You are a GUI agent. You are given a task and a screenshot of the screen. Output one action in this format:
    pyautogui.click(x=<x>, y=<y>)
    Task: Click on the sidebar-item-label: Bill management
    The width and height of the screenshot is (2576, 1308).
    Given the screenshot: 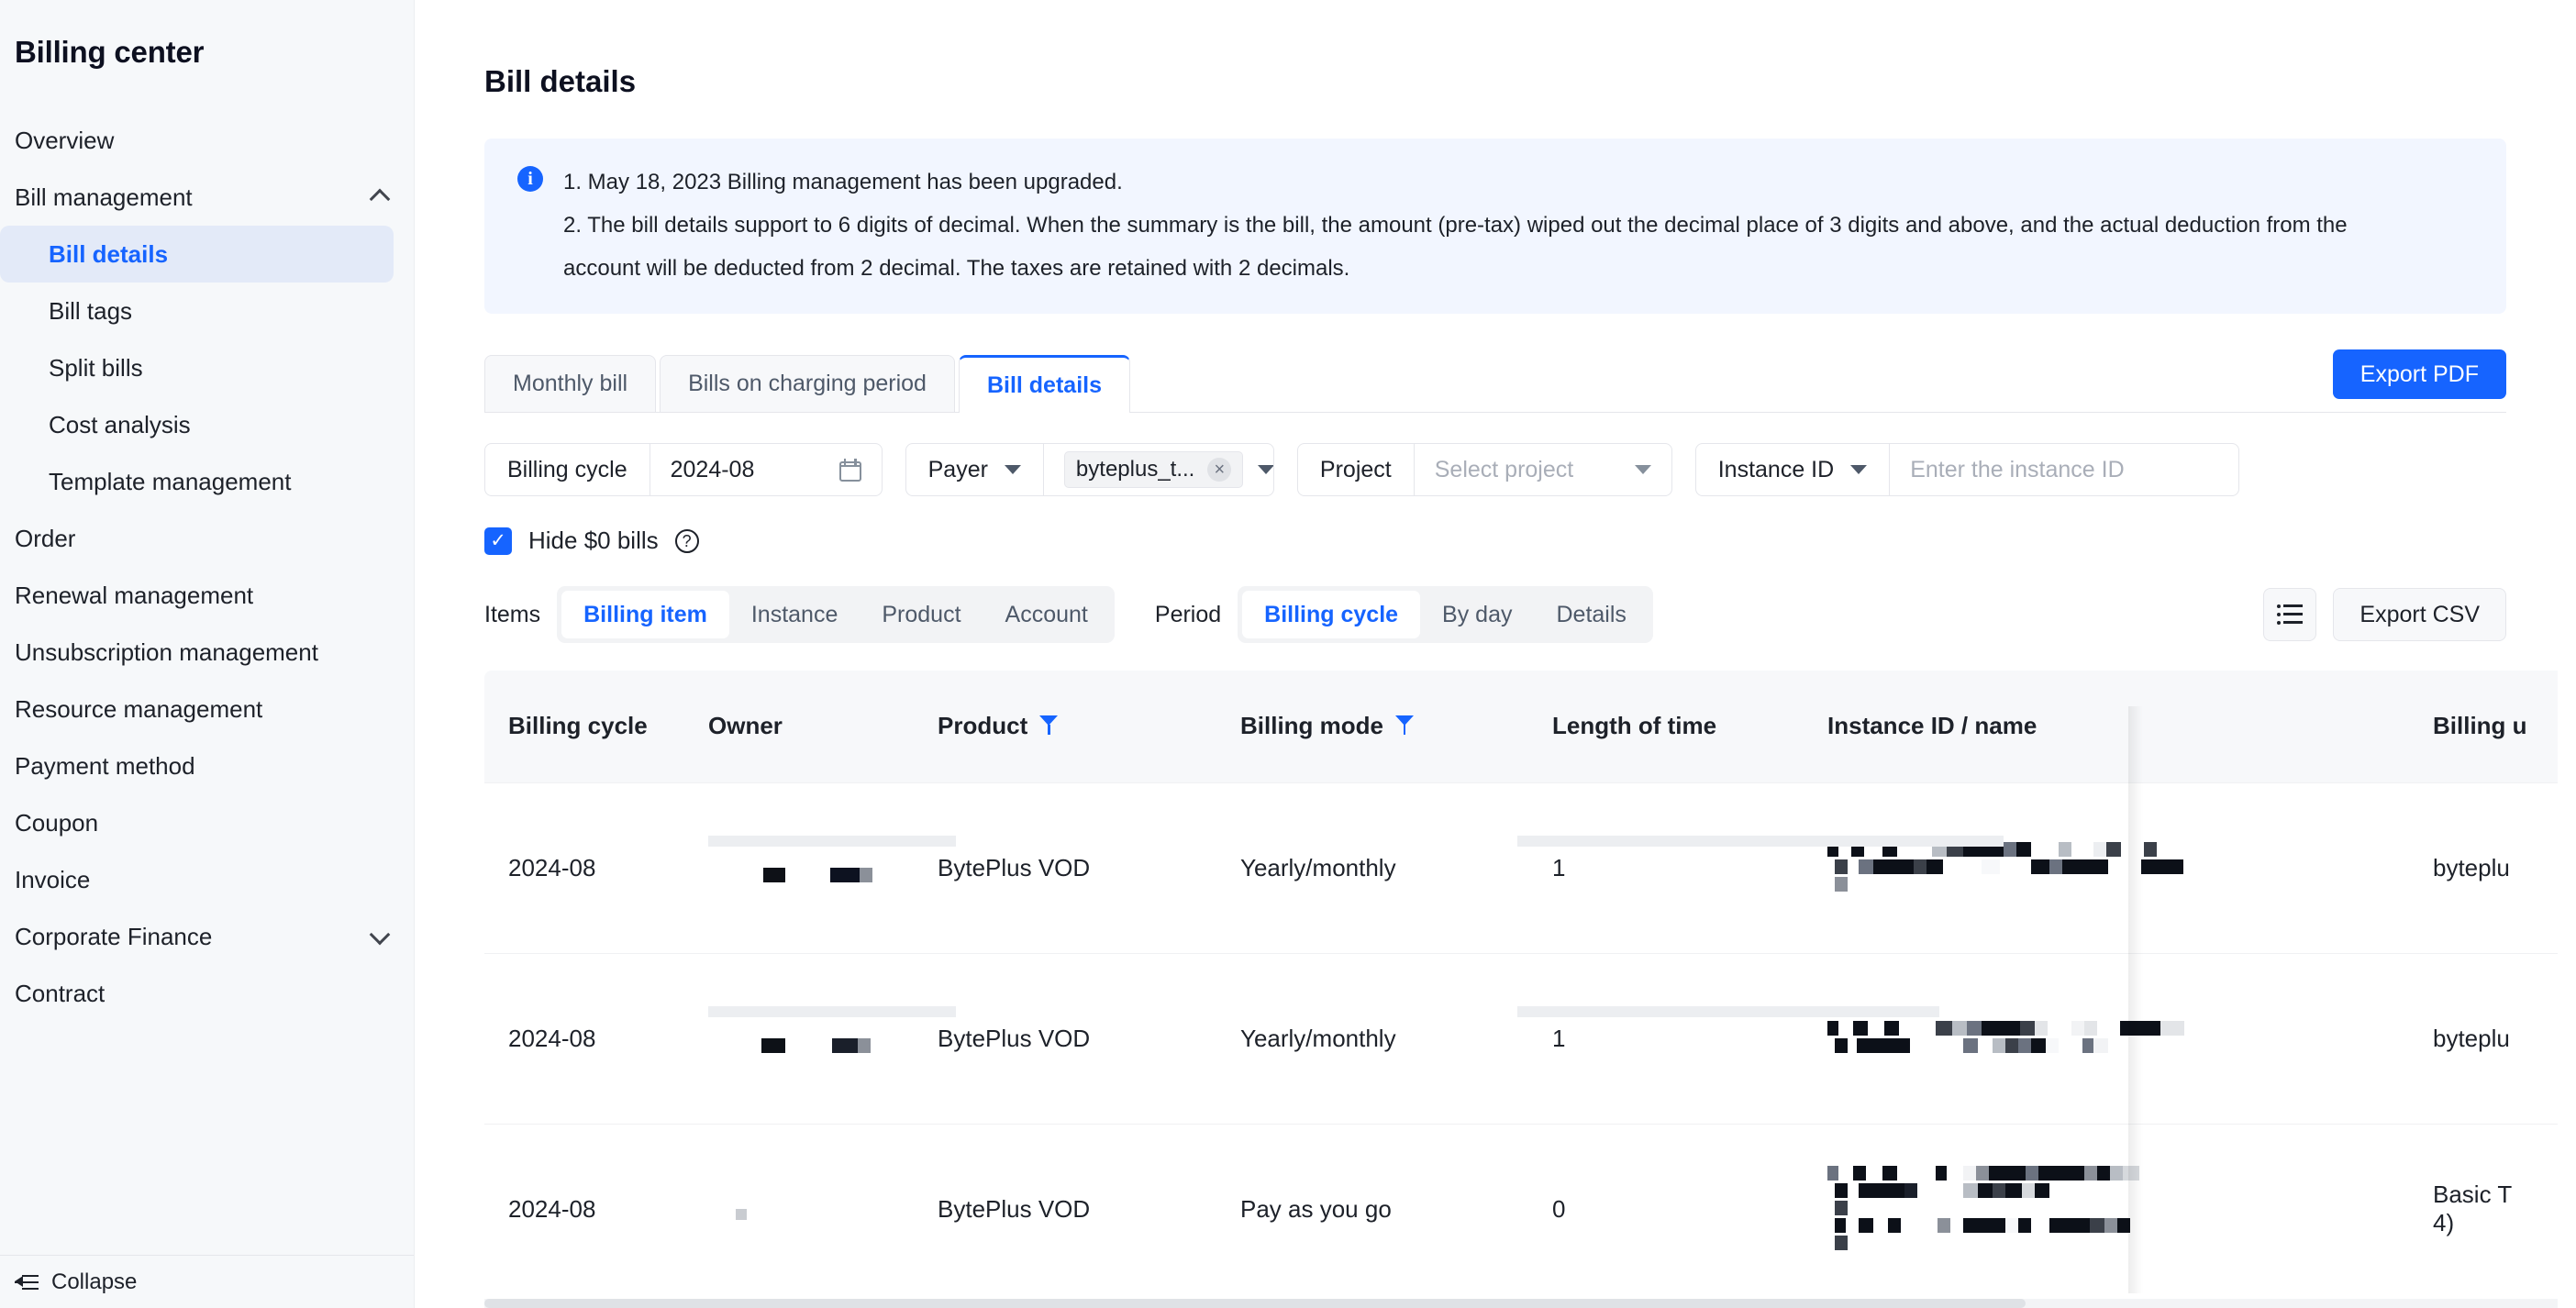 What is the action you would take?
    pyautogui.click(x=104, y=197)
    